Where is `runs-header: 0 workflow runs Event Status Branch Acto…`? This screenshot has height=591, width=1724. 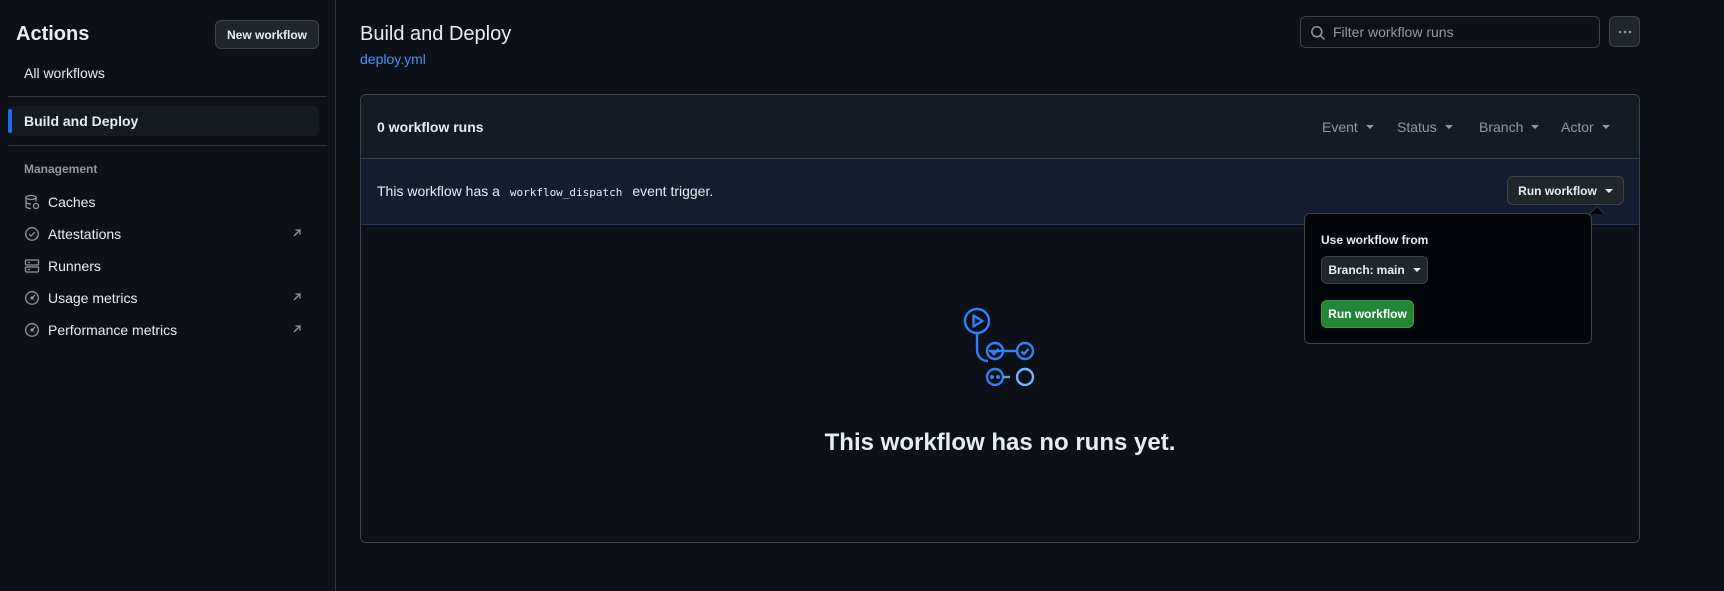
runs-header: 0 workflow runs Event Status Branch Acto… is located at coordinates (1000, 127).